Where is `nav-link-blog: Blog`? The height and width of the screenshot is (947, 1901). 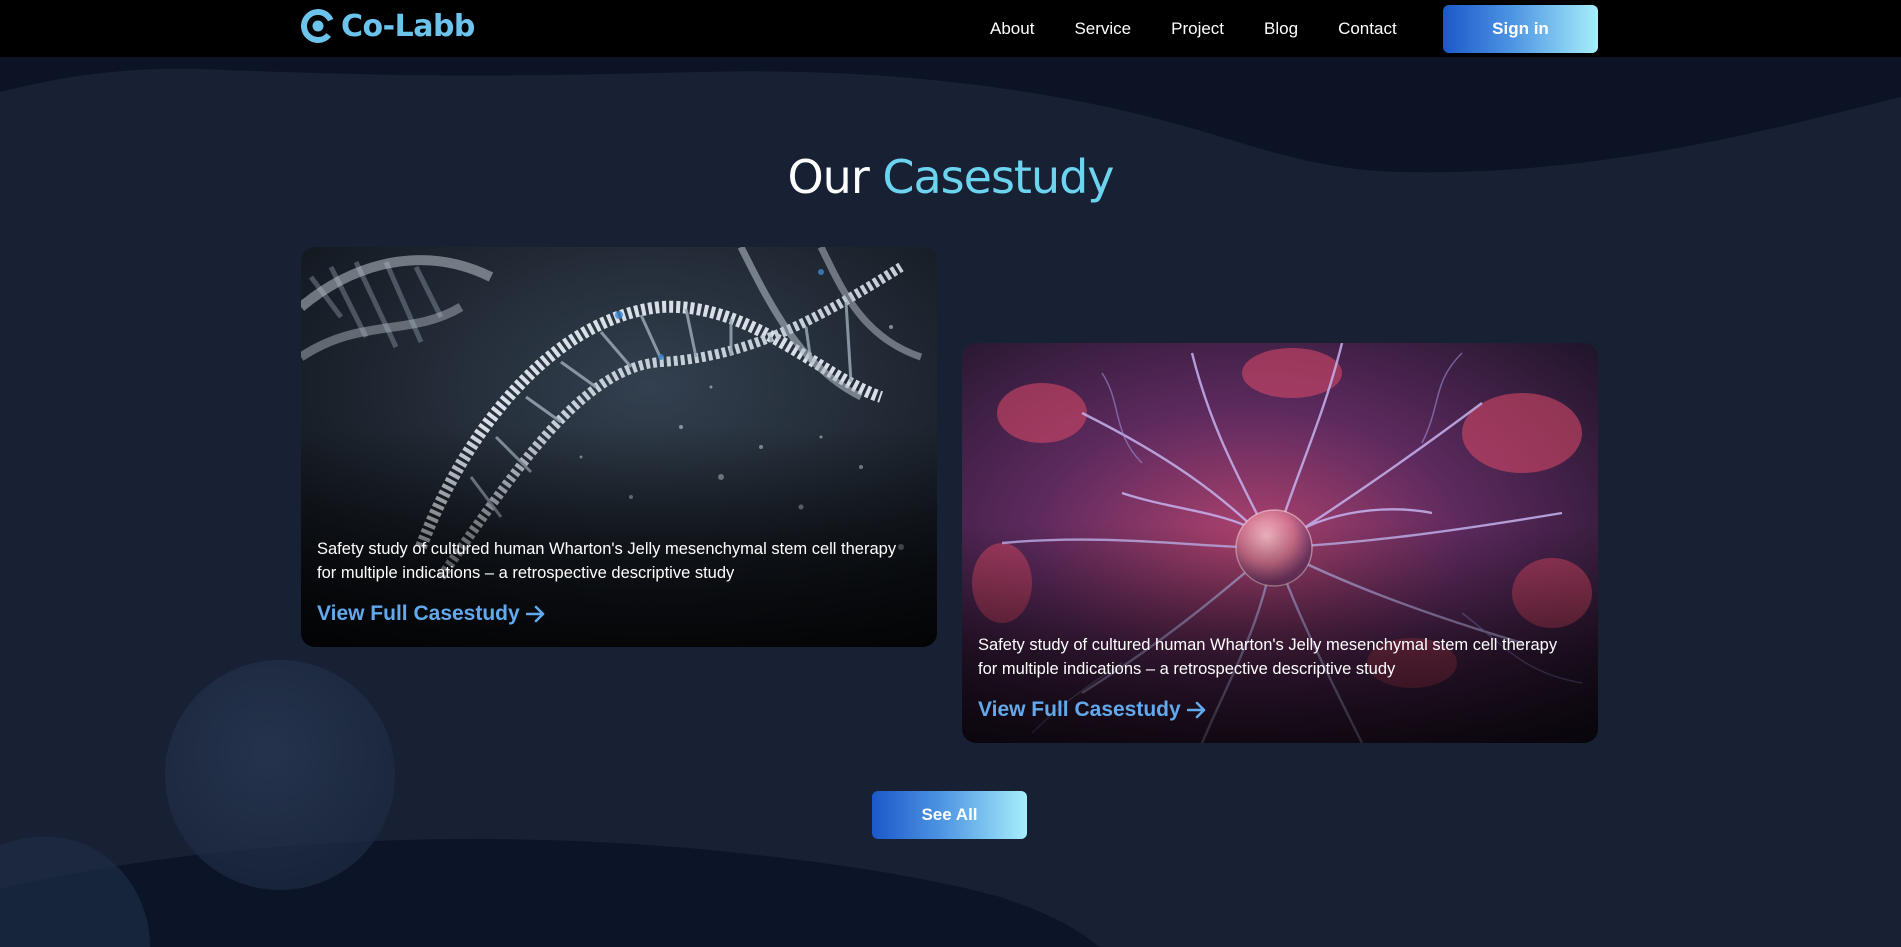
nav-link-blog: Blog is located at coordinates (1281, 29).